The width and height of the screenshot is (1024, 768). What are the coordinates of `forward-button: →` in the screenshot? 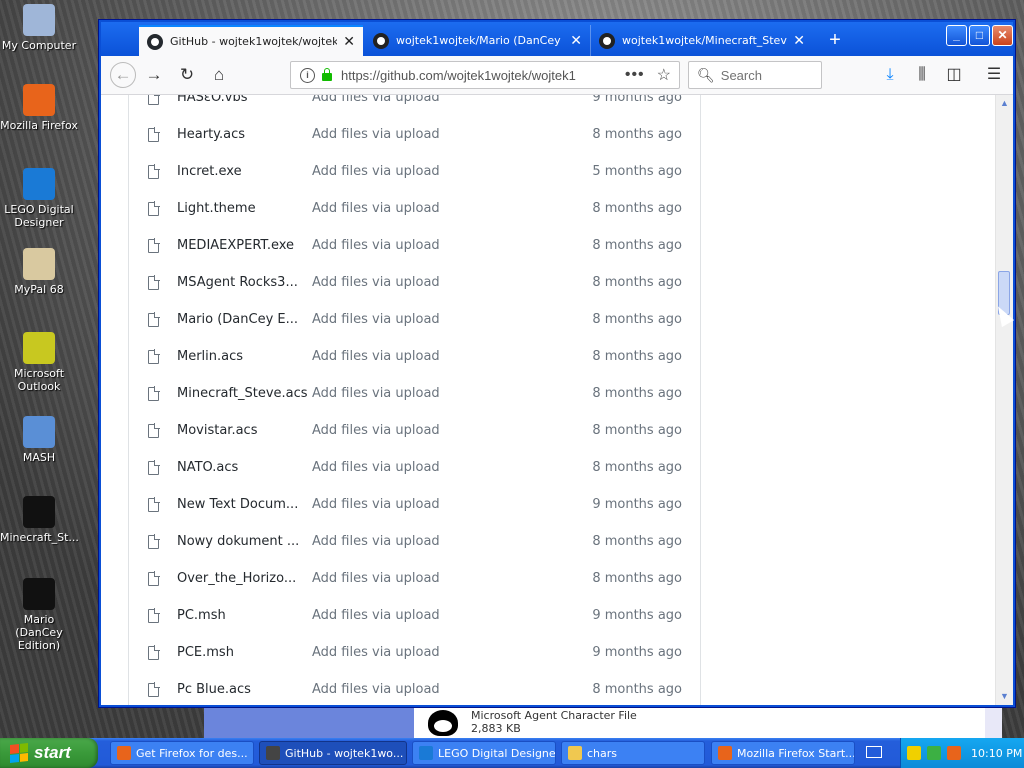 It's located at (154, 75).